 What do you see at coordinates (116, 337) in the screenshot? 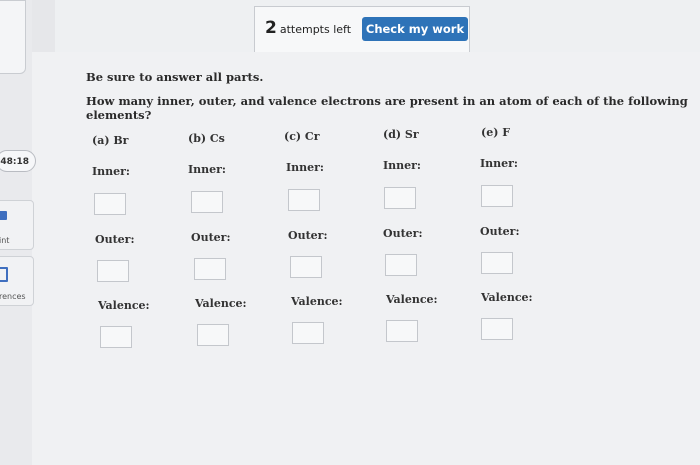
I see `valence-input-br` at bounding box center [116, 337].